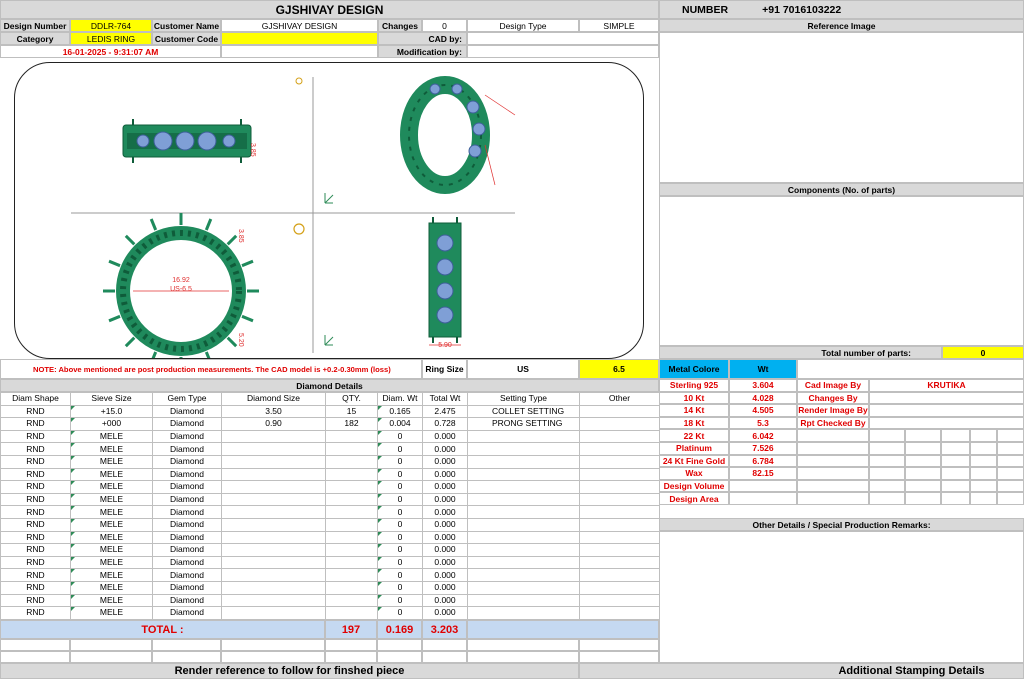  Describe the element at coordinates (299, 25) in the screenshot. I see `customer-name-value: GJSHIVAY DESIGN` at that location.